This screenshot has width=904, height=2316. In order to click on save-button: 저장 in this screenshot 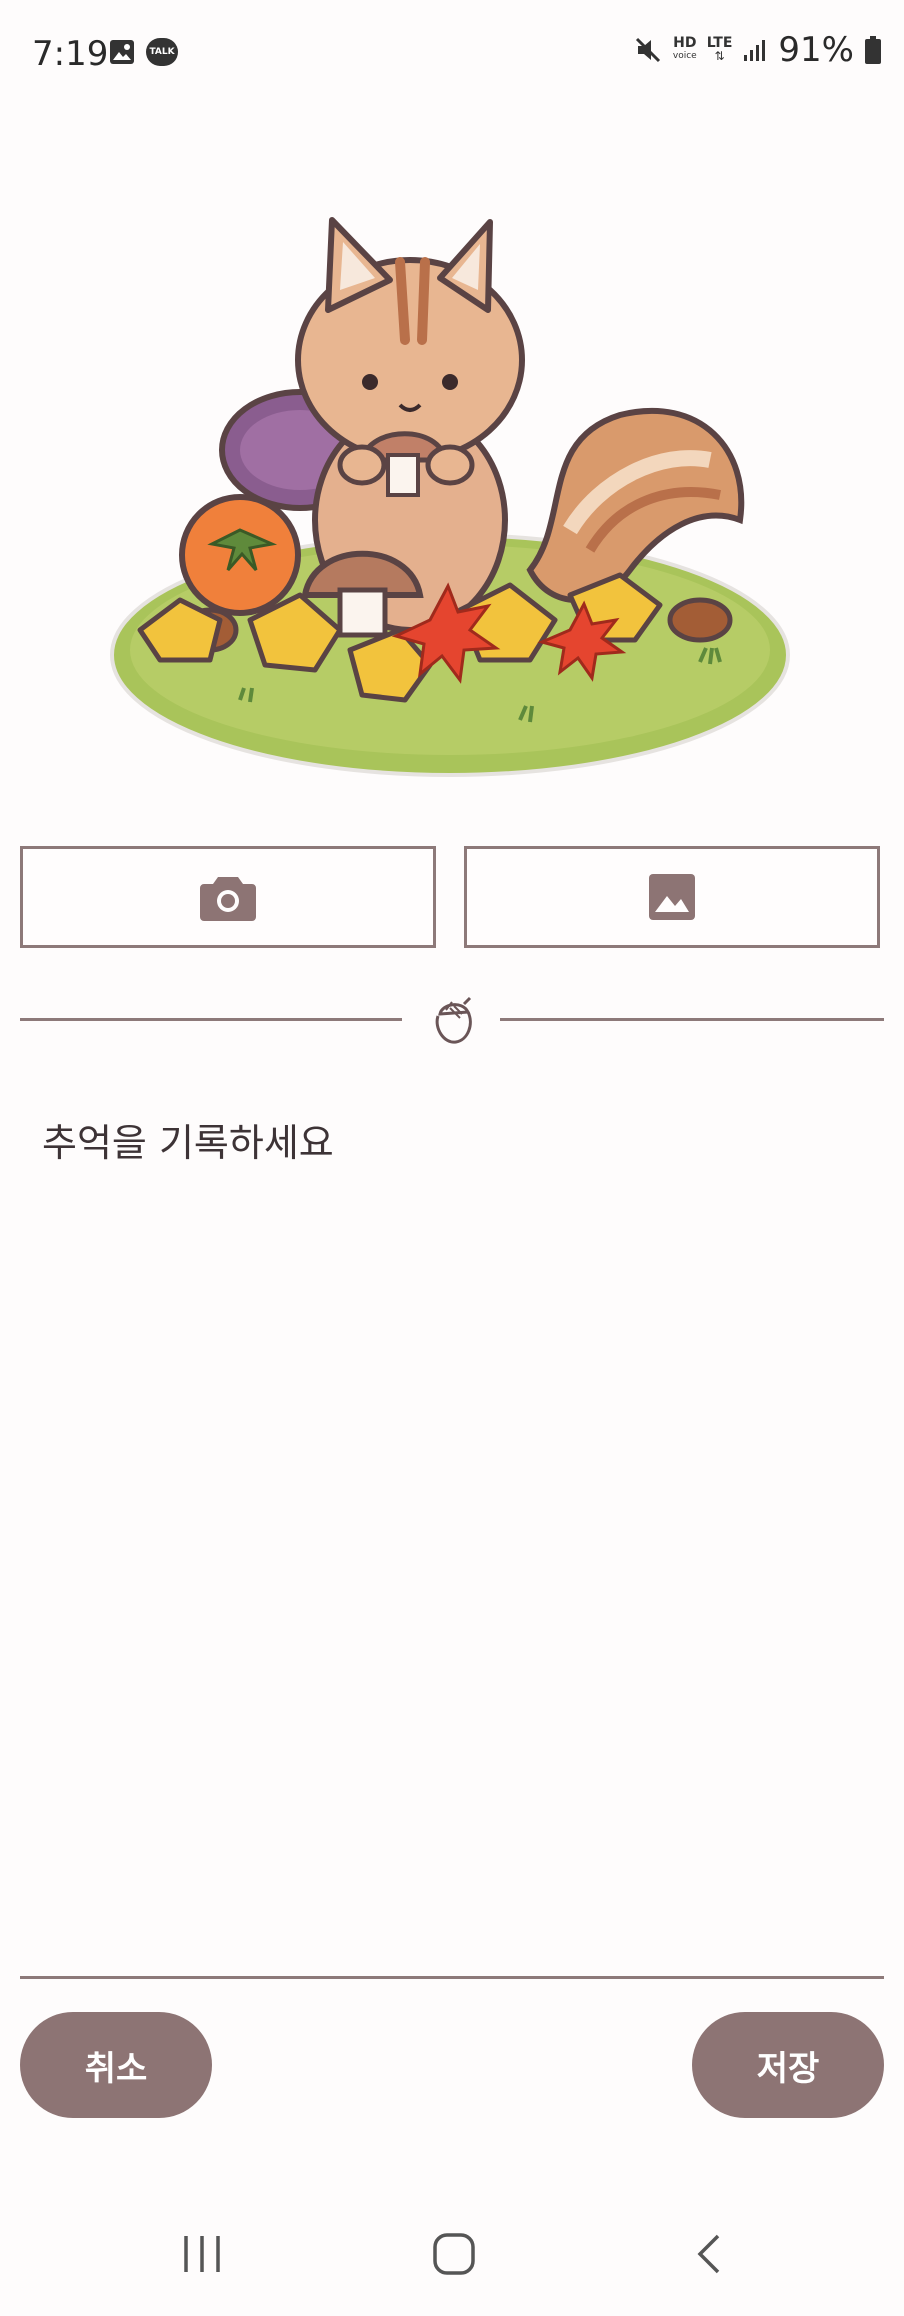, I will do `click(788, 2065)`.